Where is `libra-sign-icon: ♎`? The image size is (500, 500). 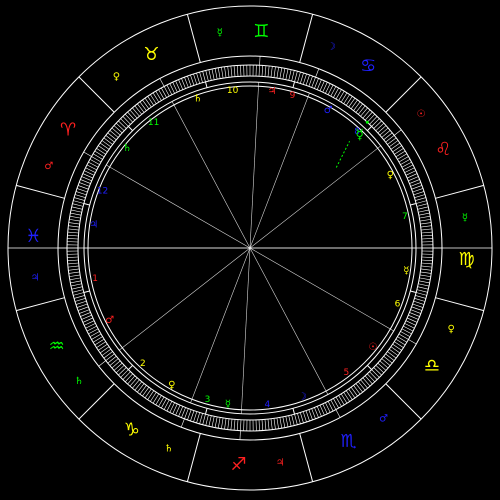 libra-sign-icon: ♎ is located at coordinates (432, 366).